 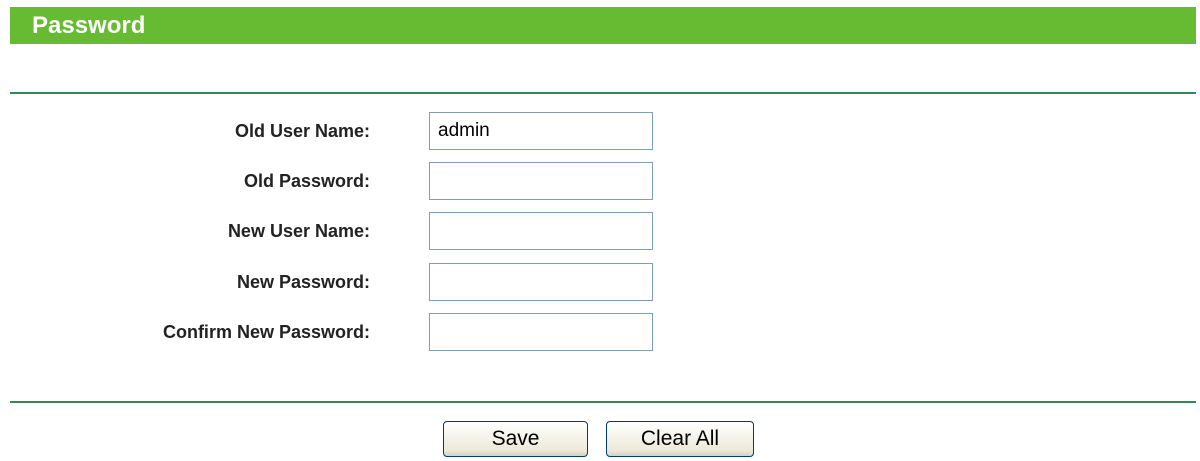 I want to click on old-password-label: Old Password:, so click(x=306, y=181).